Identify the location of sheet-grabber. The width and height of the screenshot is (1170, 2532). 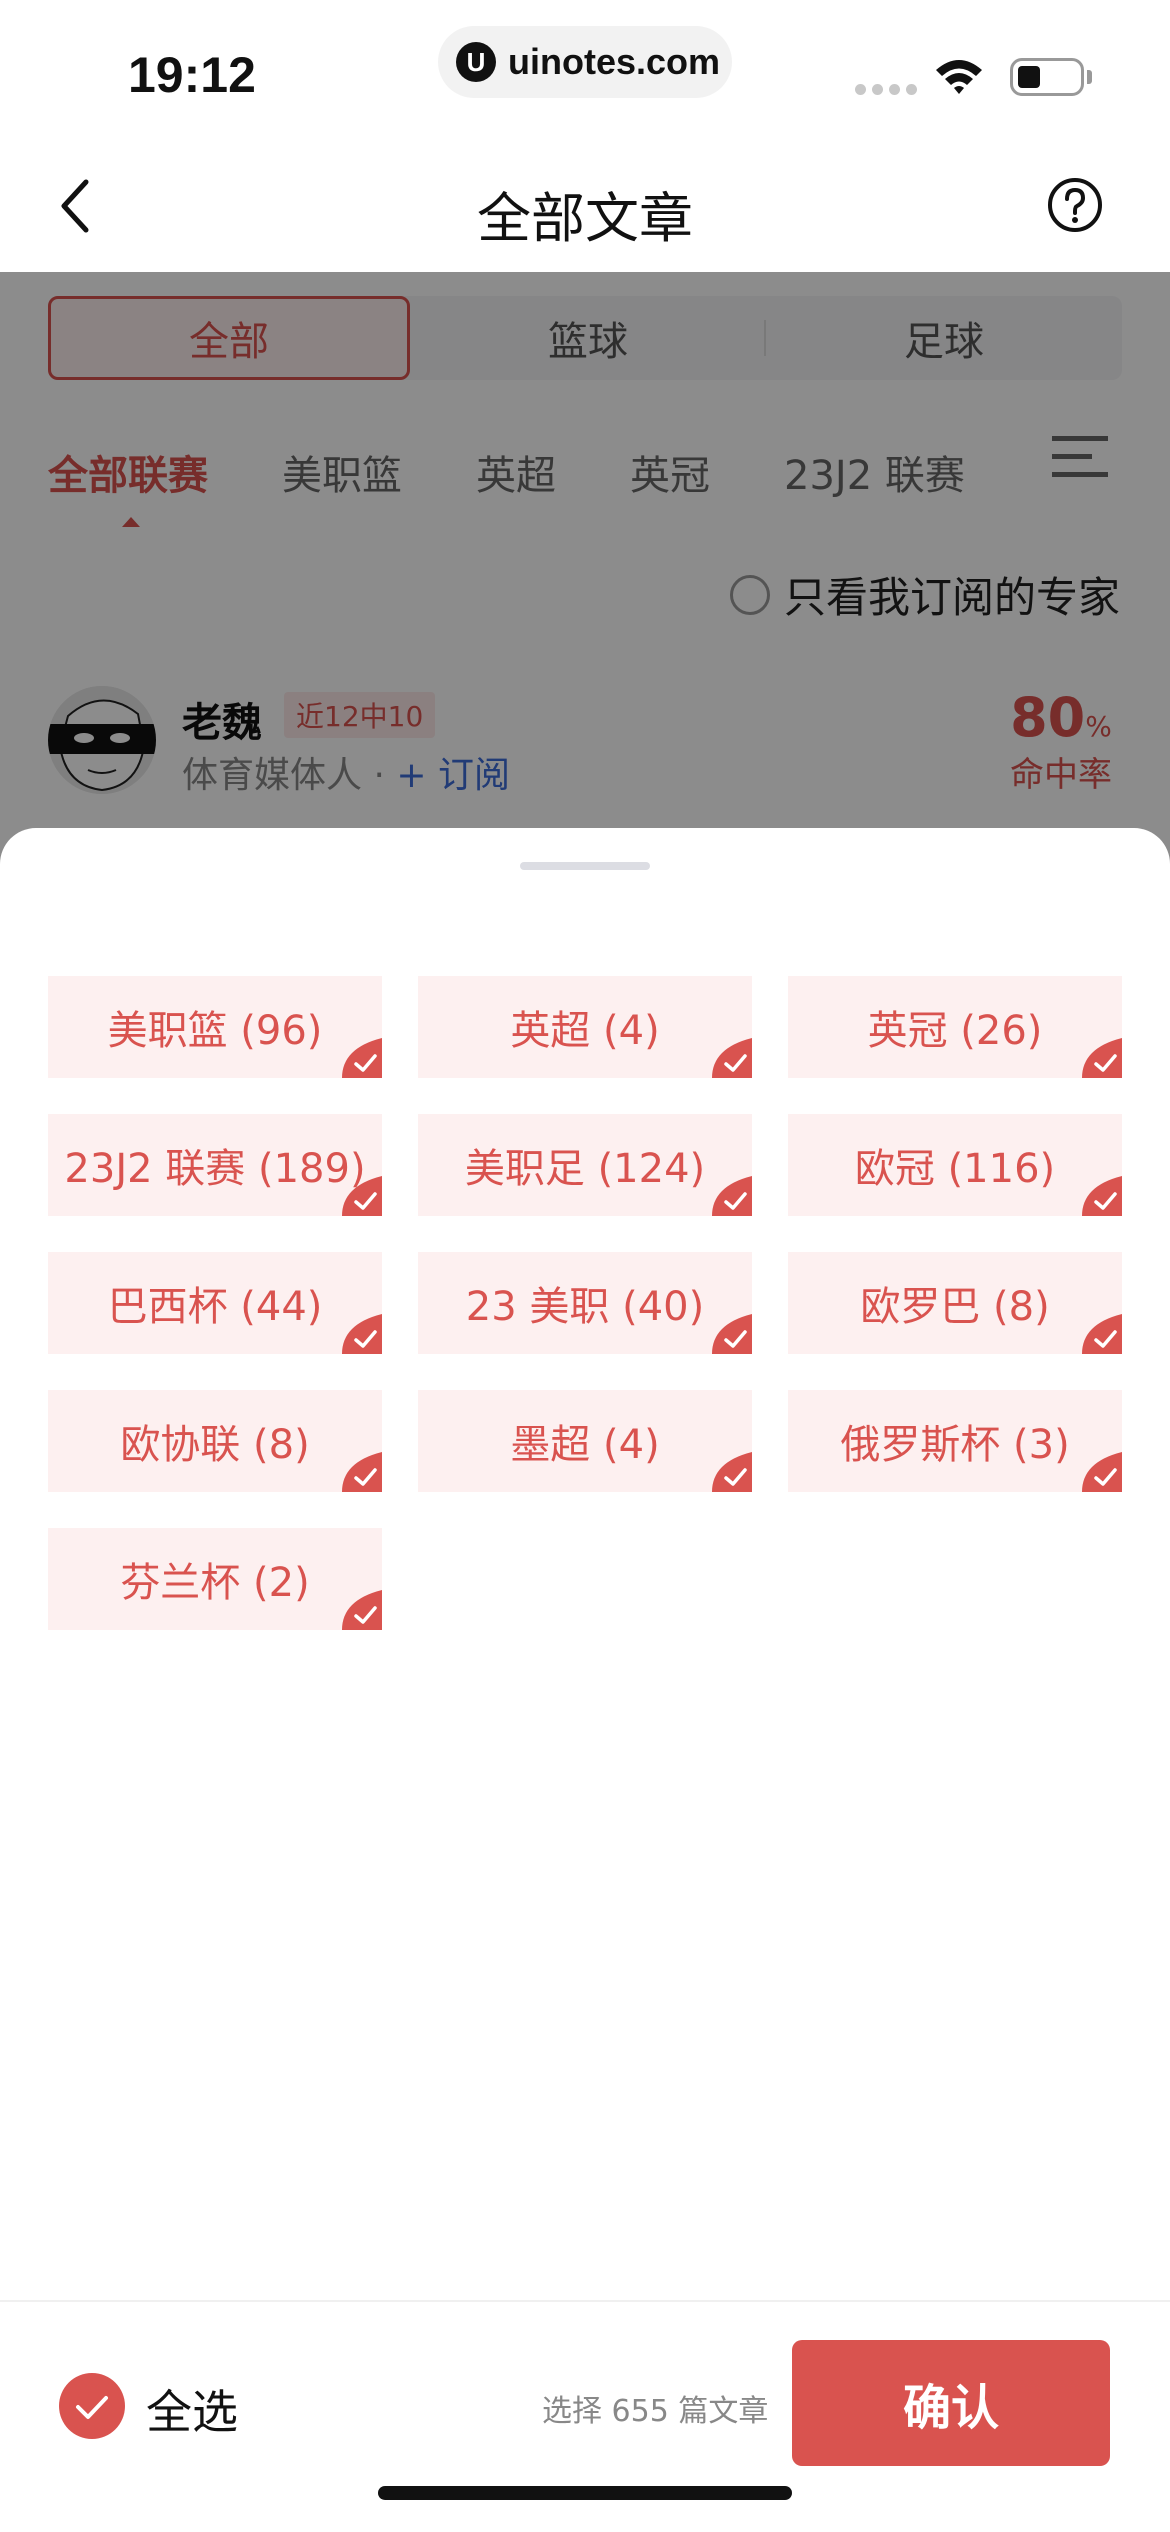
(585, 866).